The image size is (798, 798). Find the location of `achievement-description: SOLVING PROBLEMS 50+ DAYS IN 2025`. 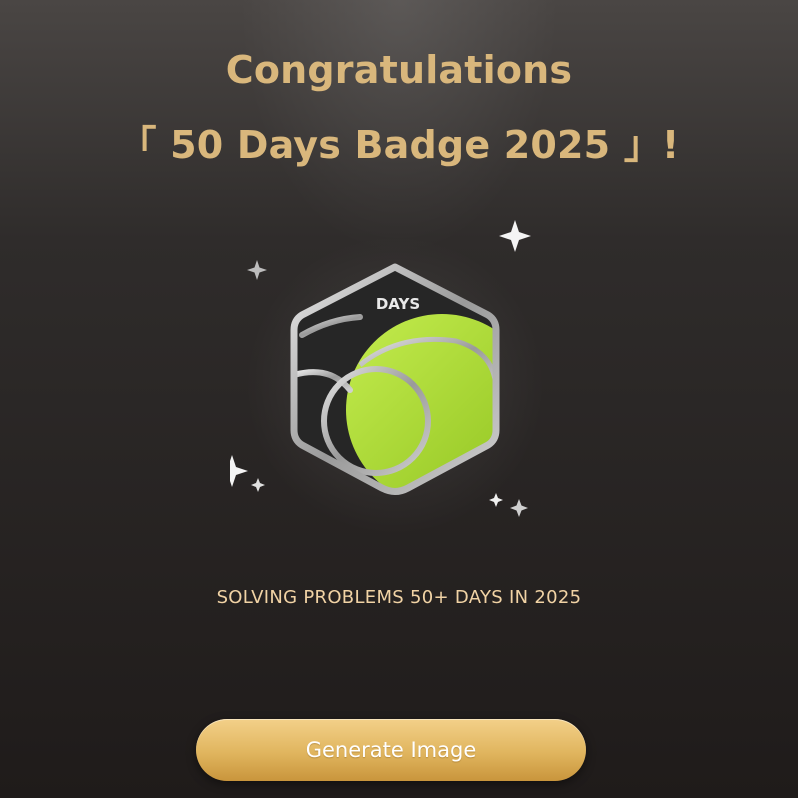

achievement-description: SOLVING PROBLEMS 50+ DAYS IN 2025 is located at coordinates (399, 597).